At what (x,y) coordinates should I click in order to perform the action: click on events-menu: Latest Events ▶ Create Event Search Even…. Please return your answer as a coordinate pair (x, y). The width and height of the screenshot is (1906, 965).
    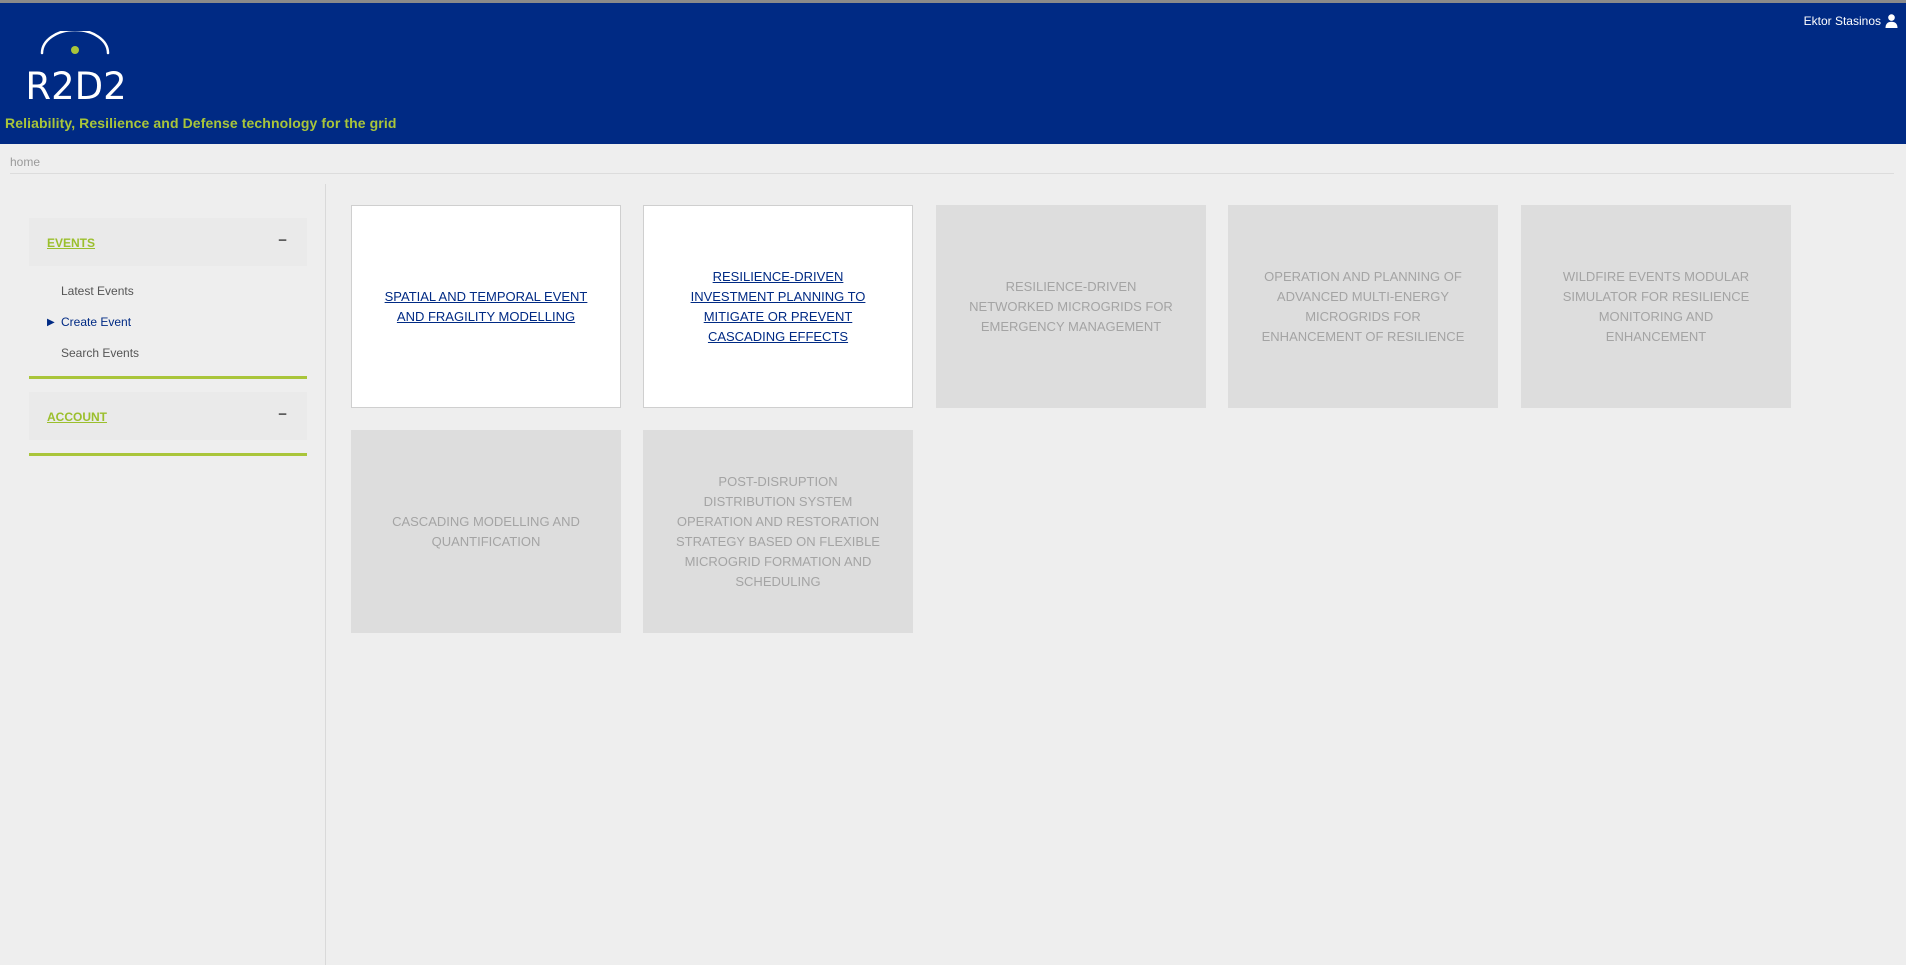
    Looking at the image, I should click on (168, 317).